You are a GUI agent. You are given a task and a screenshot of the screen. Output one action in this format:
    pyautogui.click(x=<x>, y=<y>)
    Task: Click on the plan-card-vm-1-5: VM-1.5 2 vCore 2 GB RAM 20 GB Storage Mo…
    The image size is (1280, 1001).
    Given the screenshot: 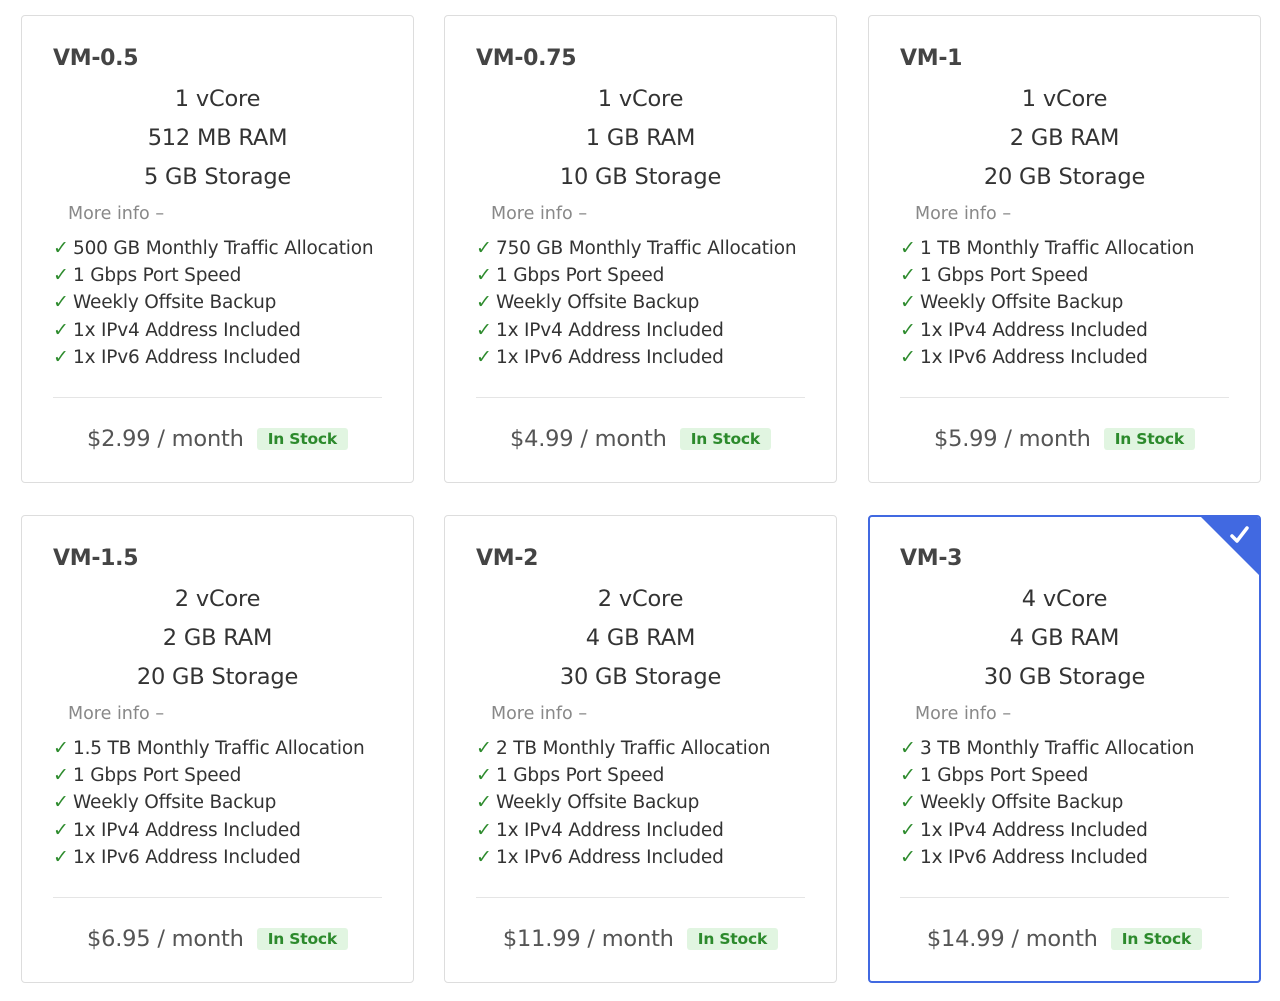 What is the action you would take?
    pyautogui.click(x=217, y=749)
    